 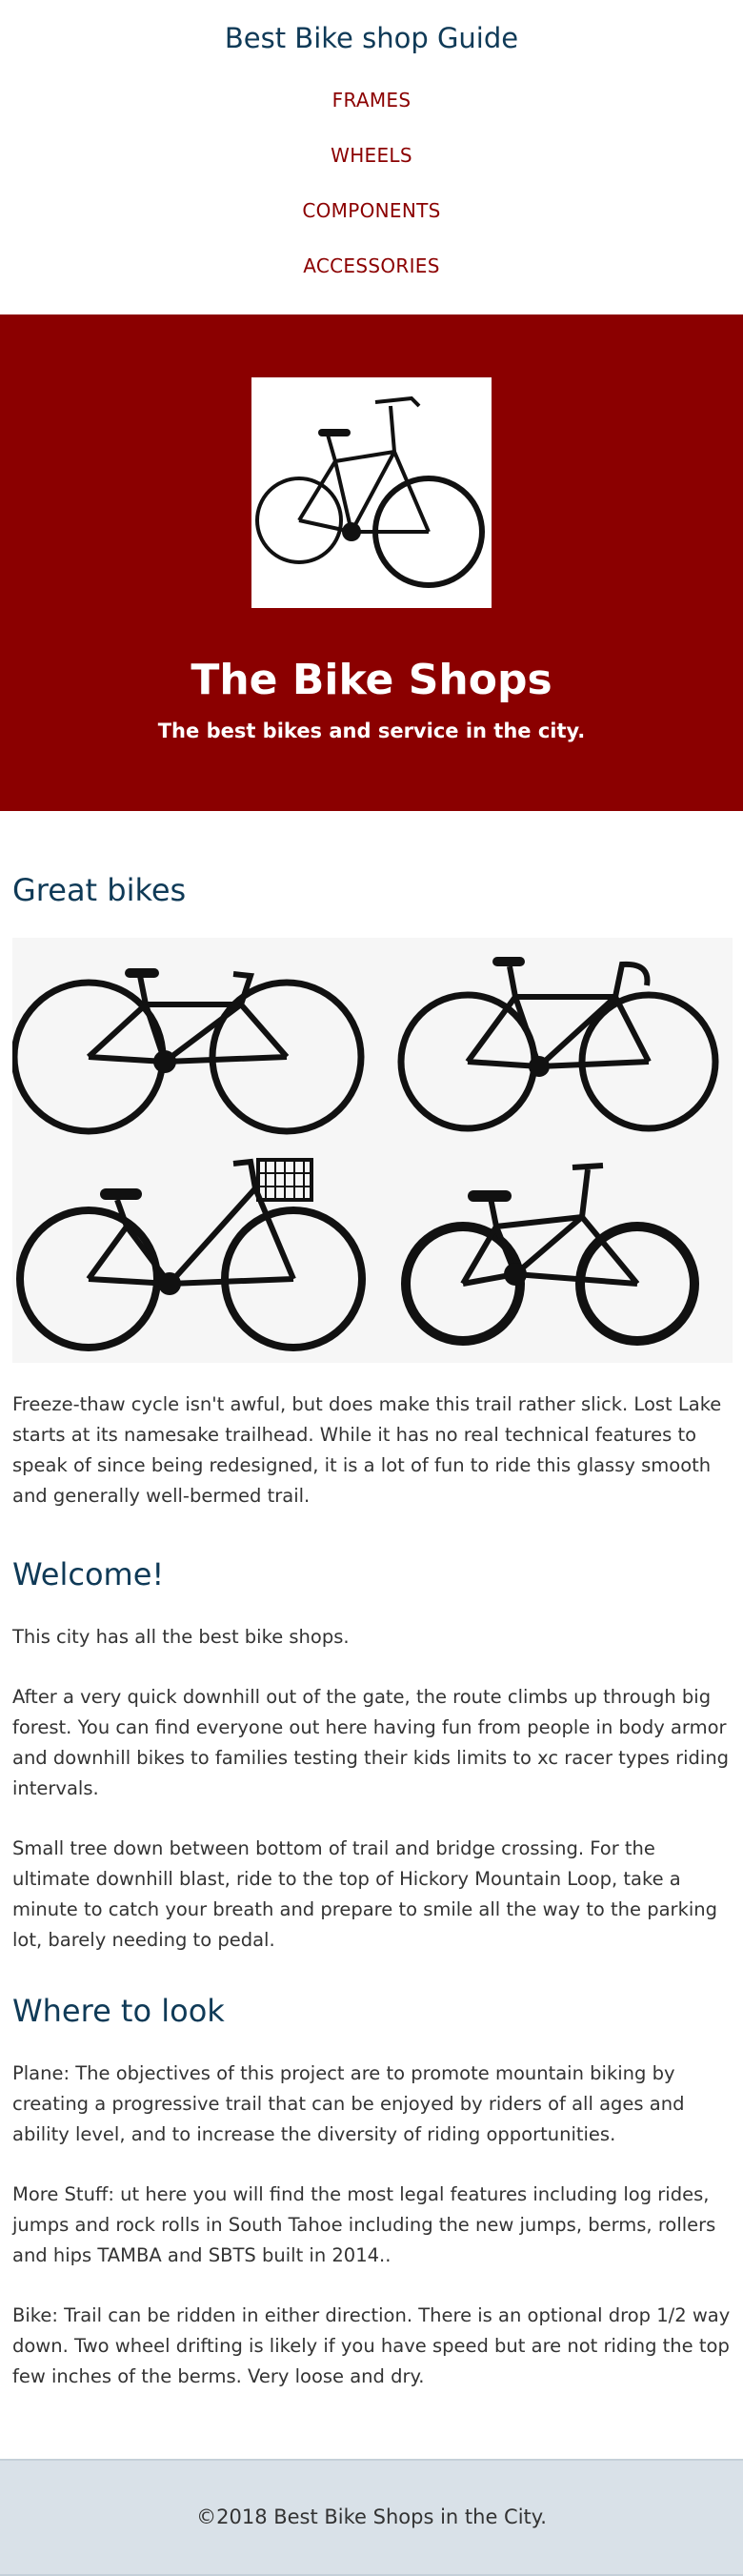 What do you see at coordinates (371, 265) in the screenshot?
I see `nav-link-accessories: ACCESSORIES` at bounding box center [371, 265].